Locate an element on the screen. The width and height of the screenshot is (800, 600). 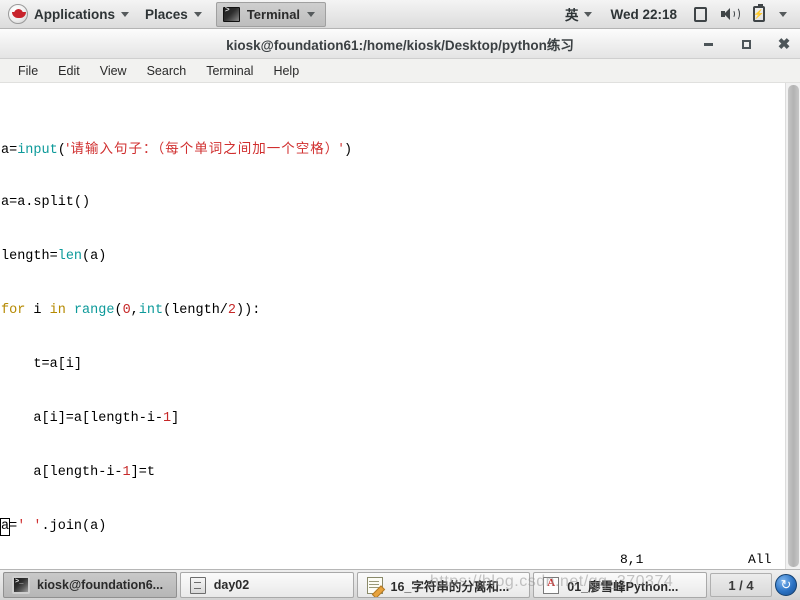
window-list-item-label: Terminal is located at coordinates (273, 14).